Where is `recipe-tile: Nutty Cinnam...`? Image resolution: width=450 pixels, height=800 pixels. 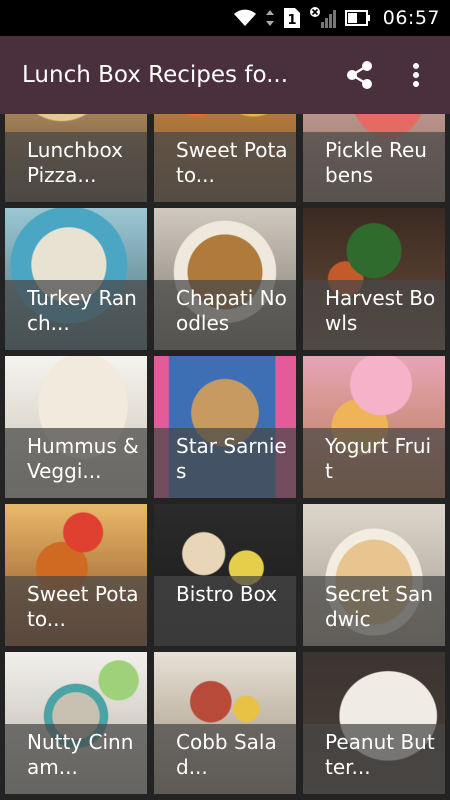 recipe-tile: Nutty Cinnam... is located at coordinates (76, 723).